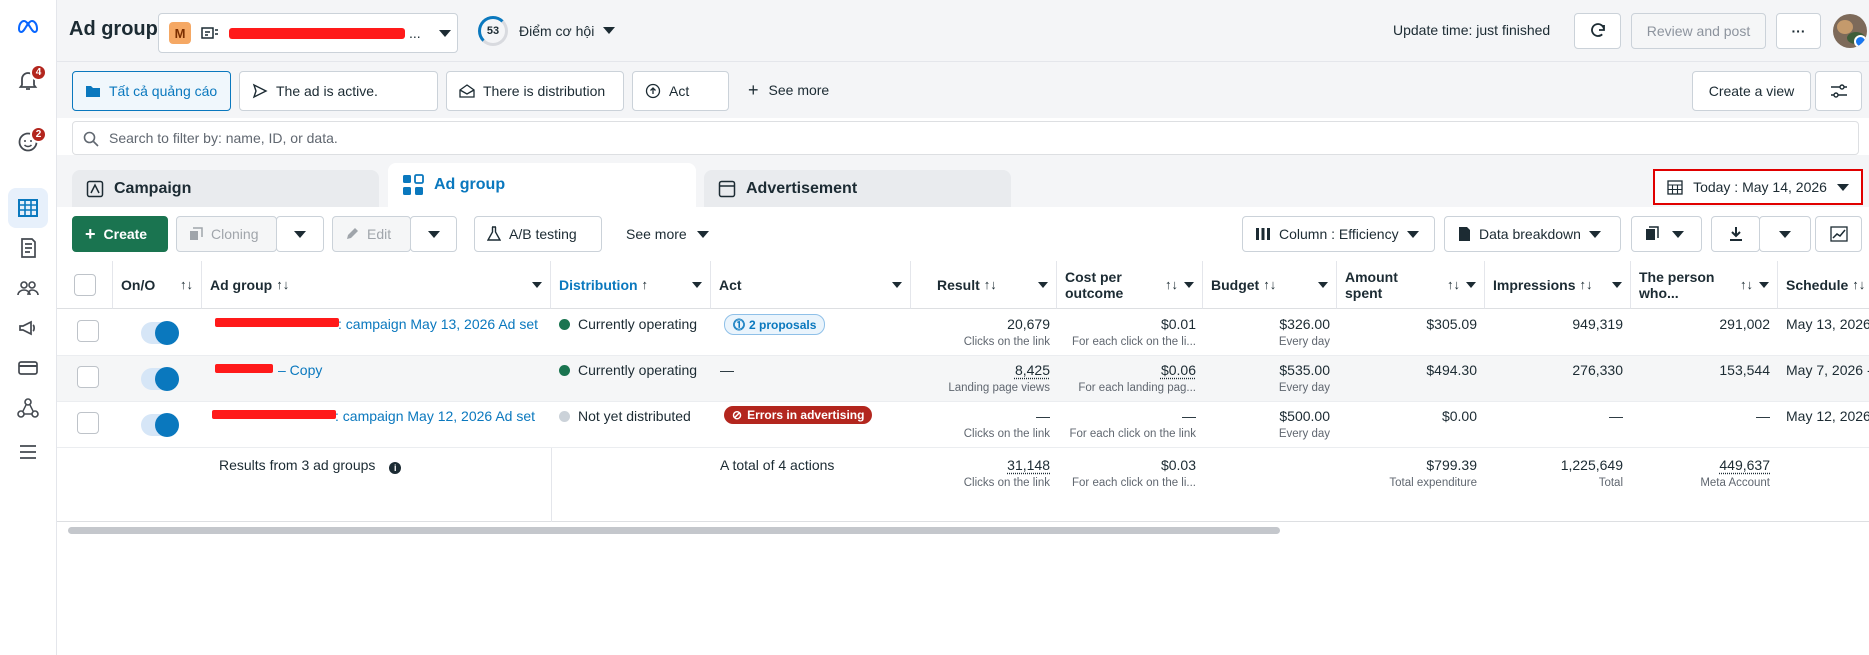 Image resolution: width=1869 pixels, height=655 pixels. I want to click on horizontal-scrollbar, so click(674, 530).